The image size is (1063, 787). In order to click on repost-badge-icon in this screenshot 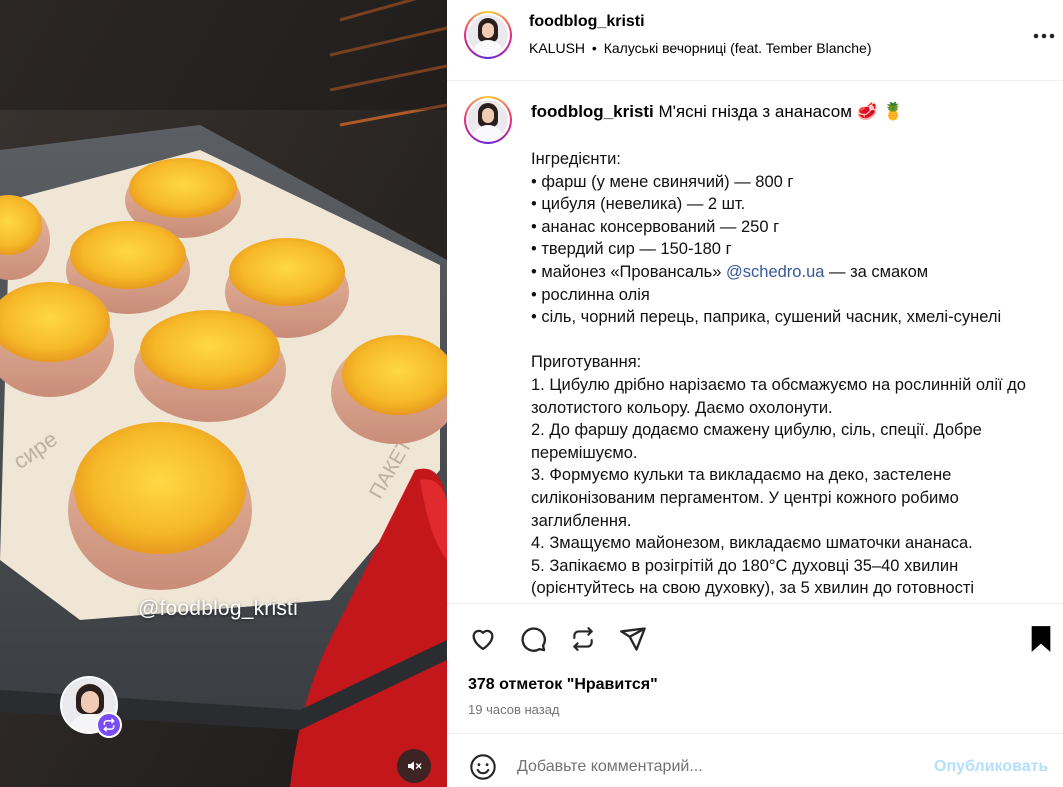, I will do `click(109, 725)`.